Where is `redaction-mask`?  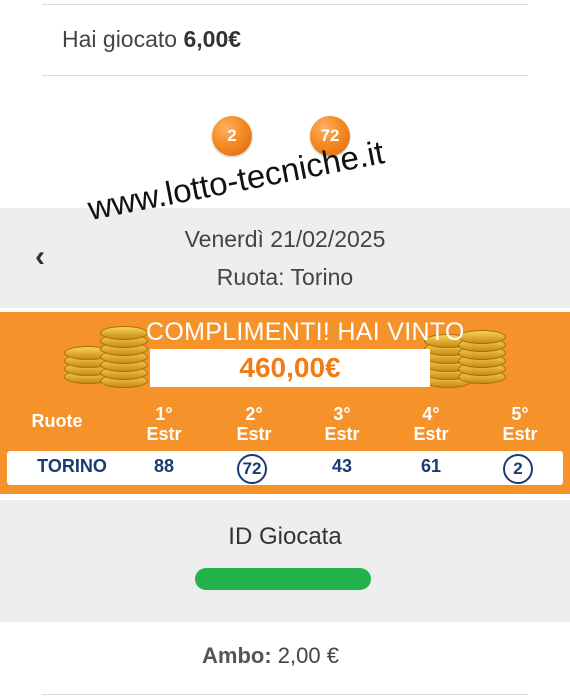 redaction-mask is located at coordinates (283, 579).